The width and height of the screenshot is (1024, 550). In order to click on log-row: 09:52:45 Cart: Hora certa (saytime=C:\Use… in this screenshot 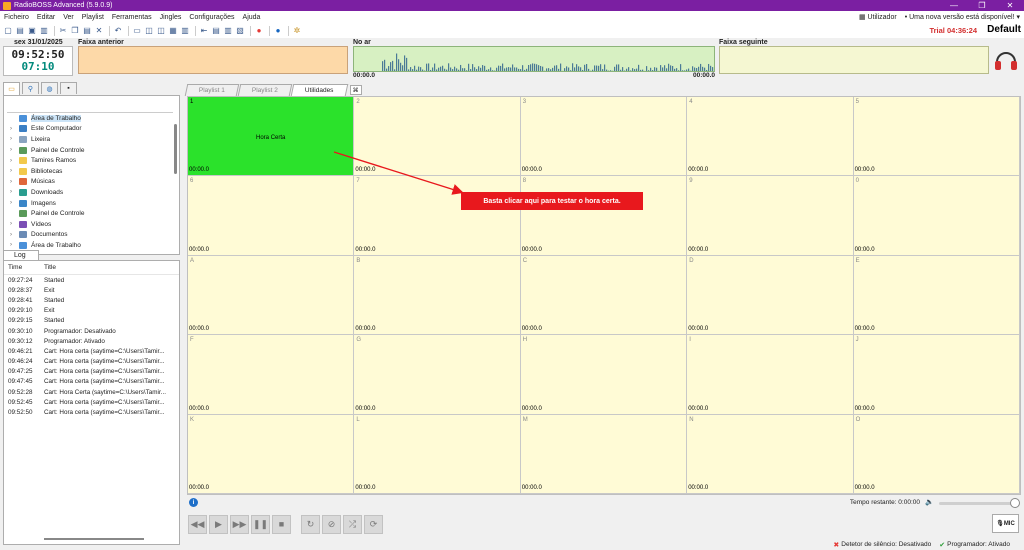, I will do `click(91, 402)`.